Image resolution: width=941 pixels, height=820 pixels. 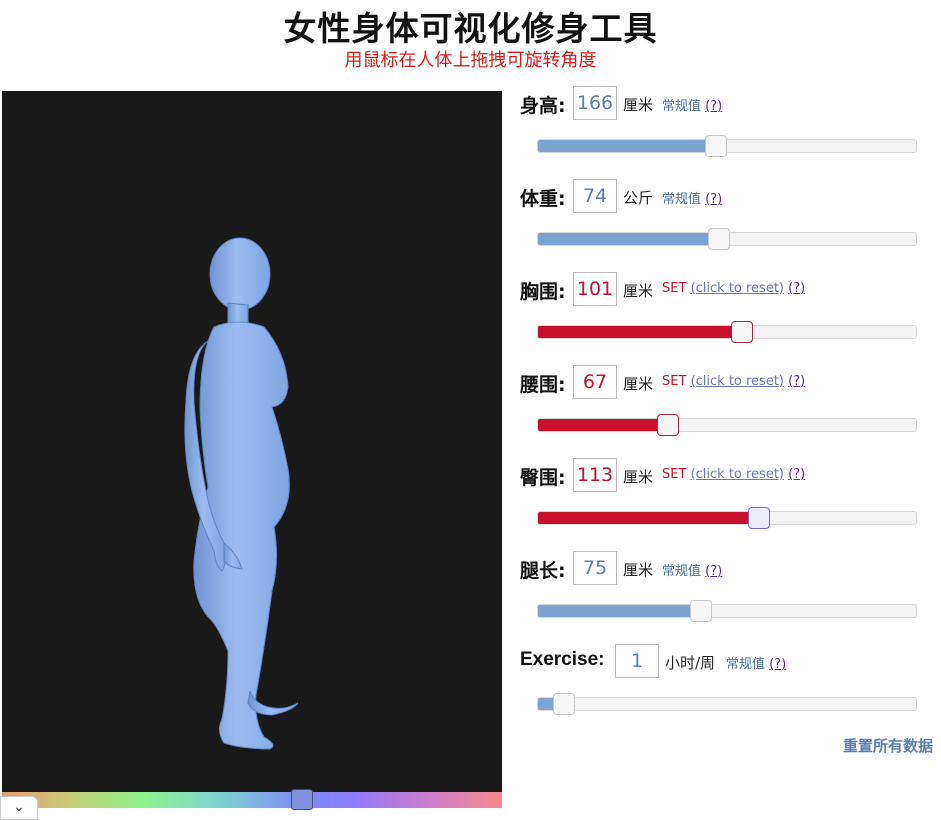 I want to click on inseam-row: 腿长: 75 厘米 常规值 (?), so click(x=727, y=569).